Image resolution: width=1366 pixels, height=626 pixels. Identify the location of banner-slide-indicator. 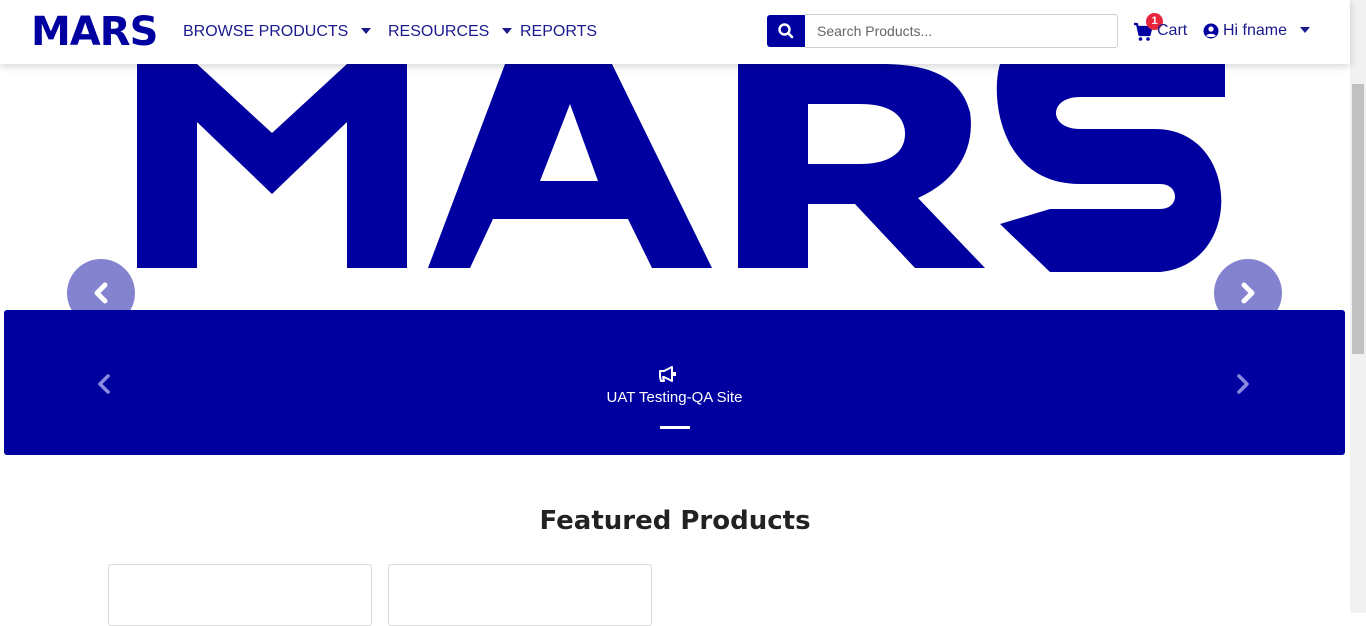
(675, 427).